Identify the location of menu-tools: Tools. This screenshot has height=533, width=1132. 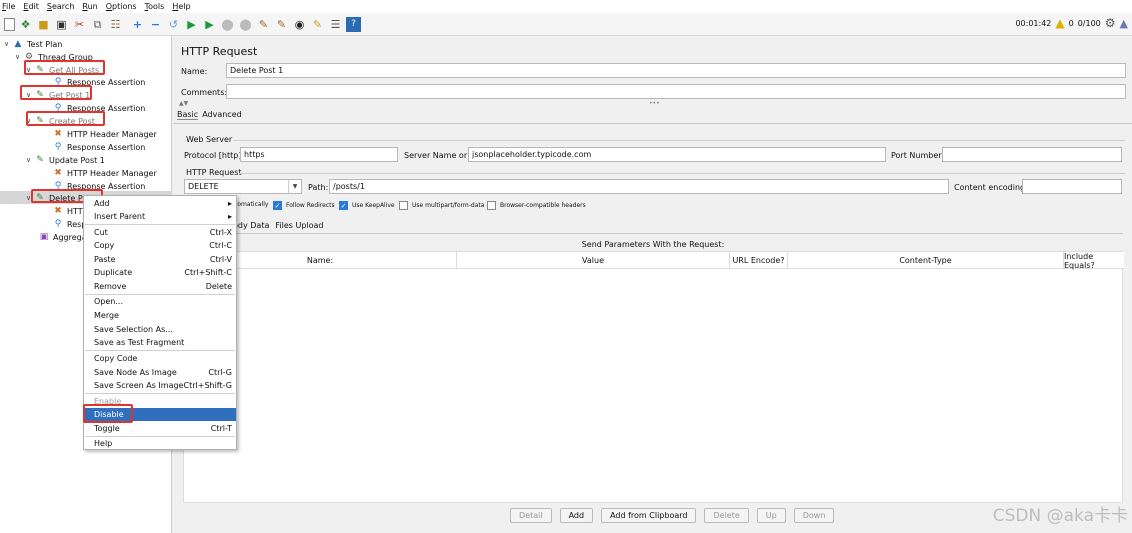
(155, 6).